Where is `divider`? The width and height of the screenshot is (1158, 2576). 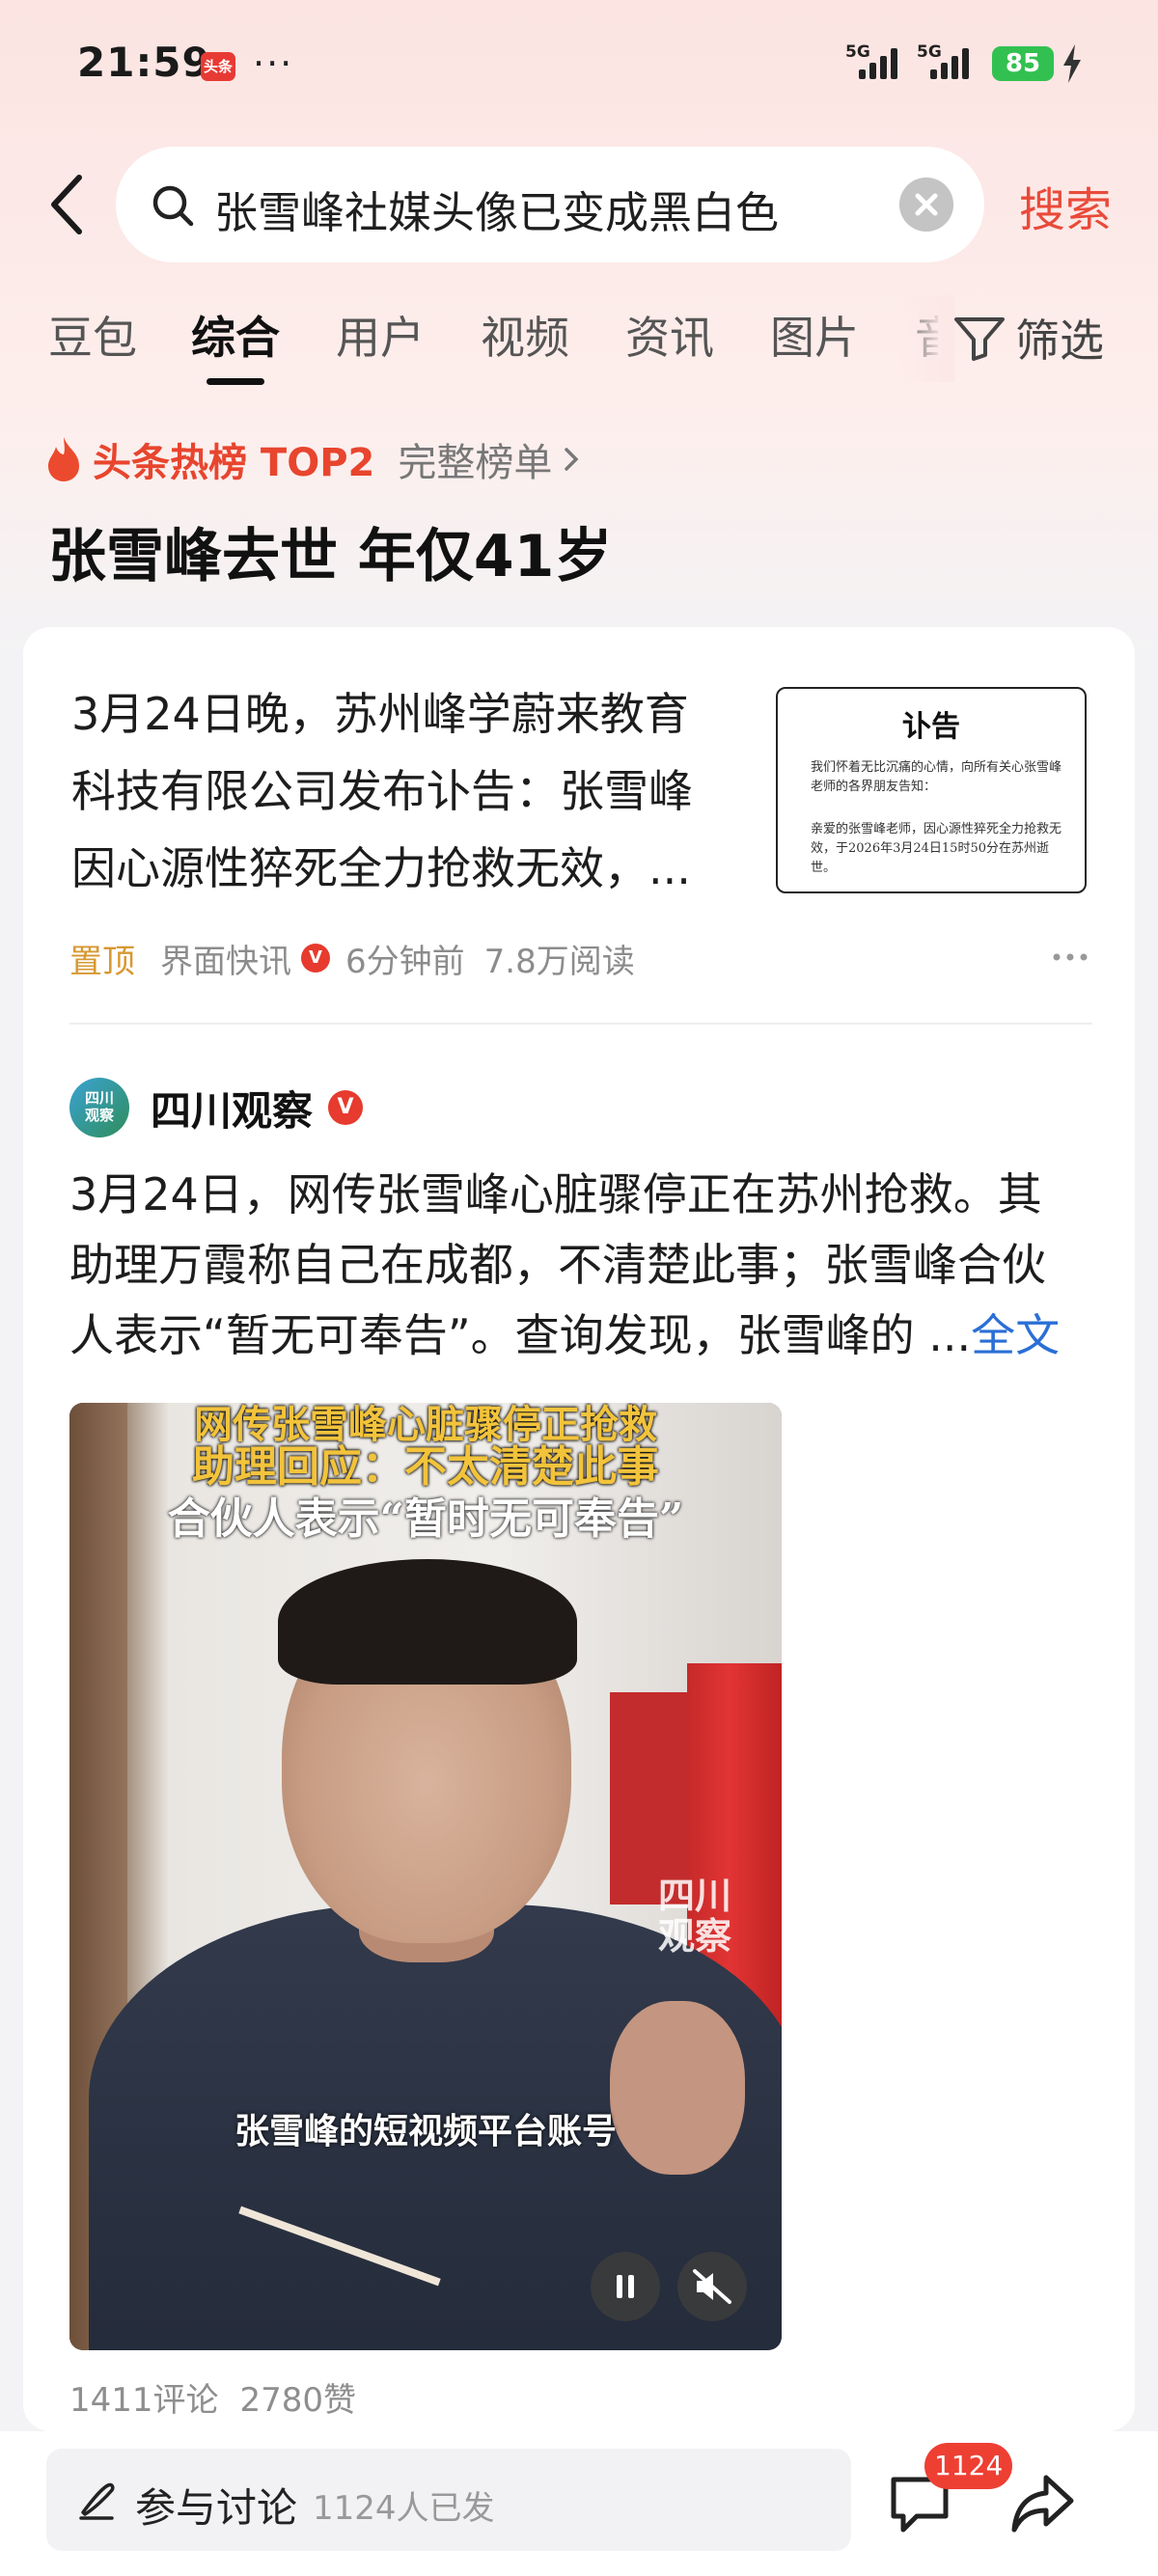
divider is located at coordinates (580, 1024).